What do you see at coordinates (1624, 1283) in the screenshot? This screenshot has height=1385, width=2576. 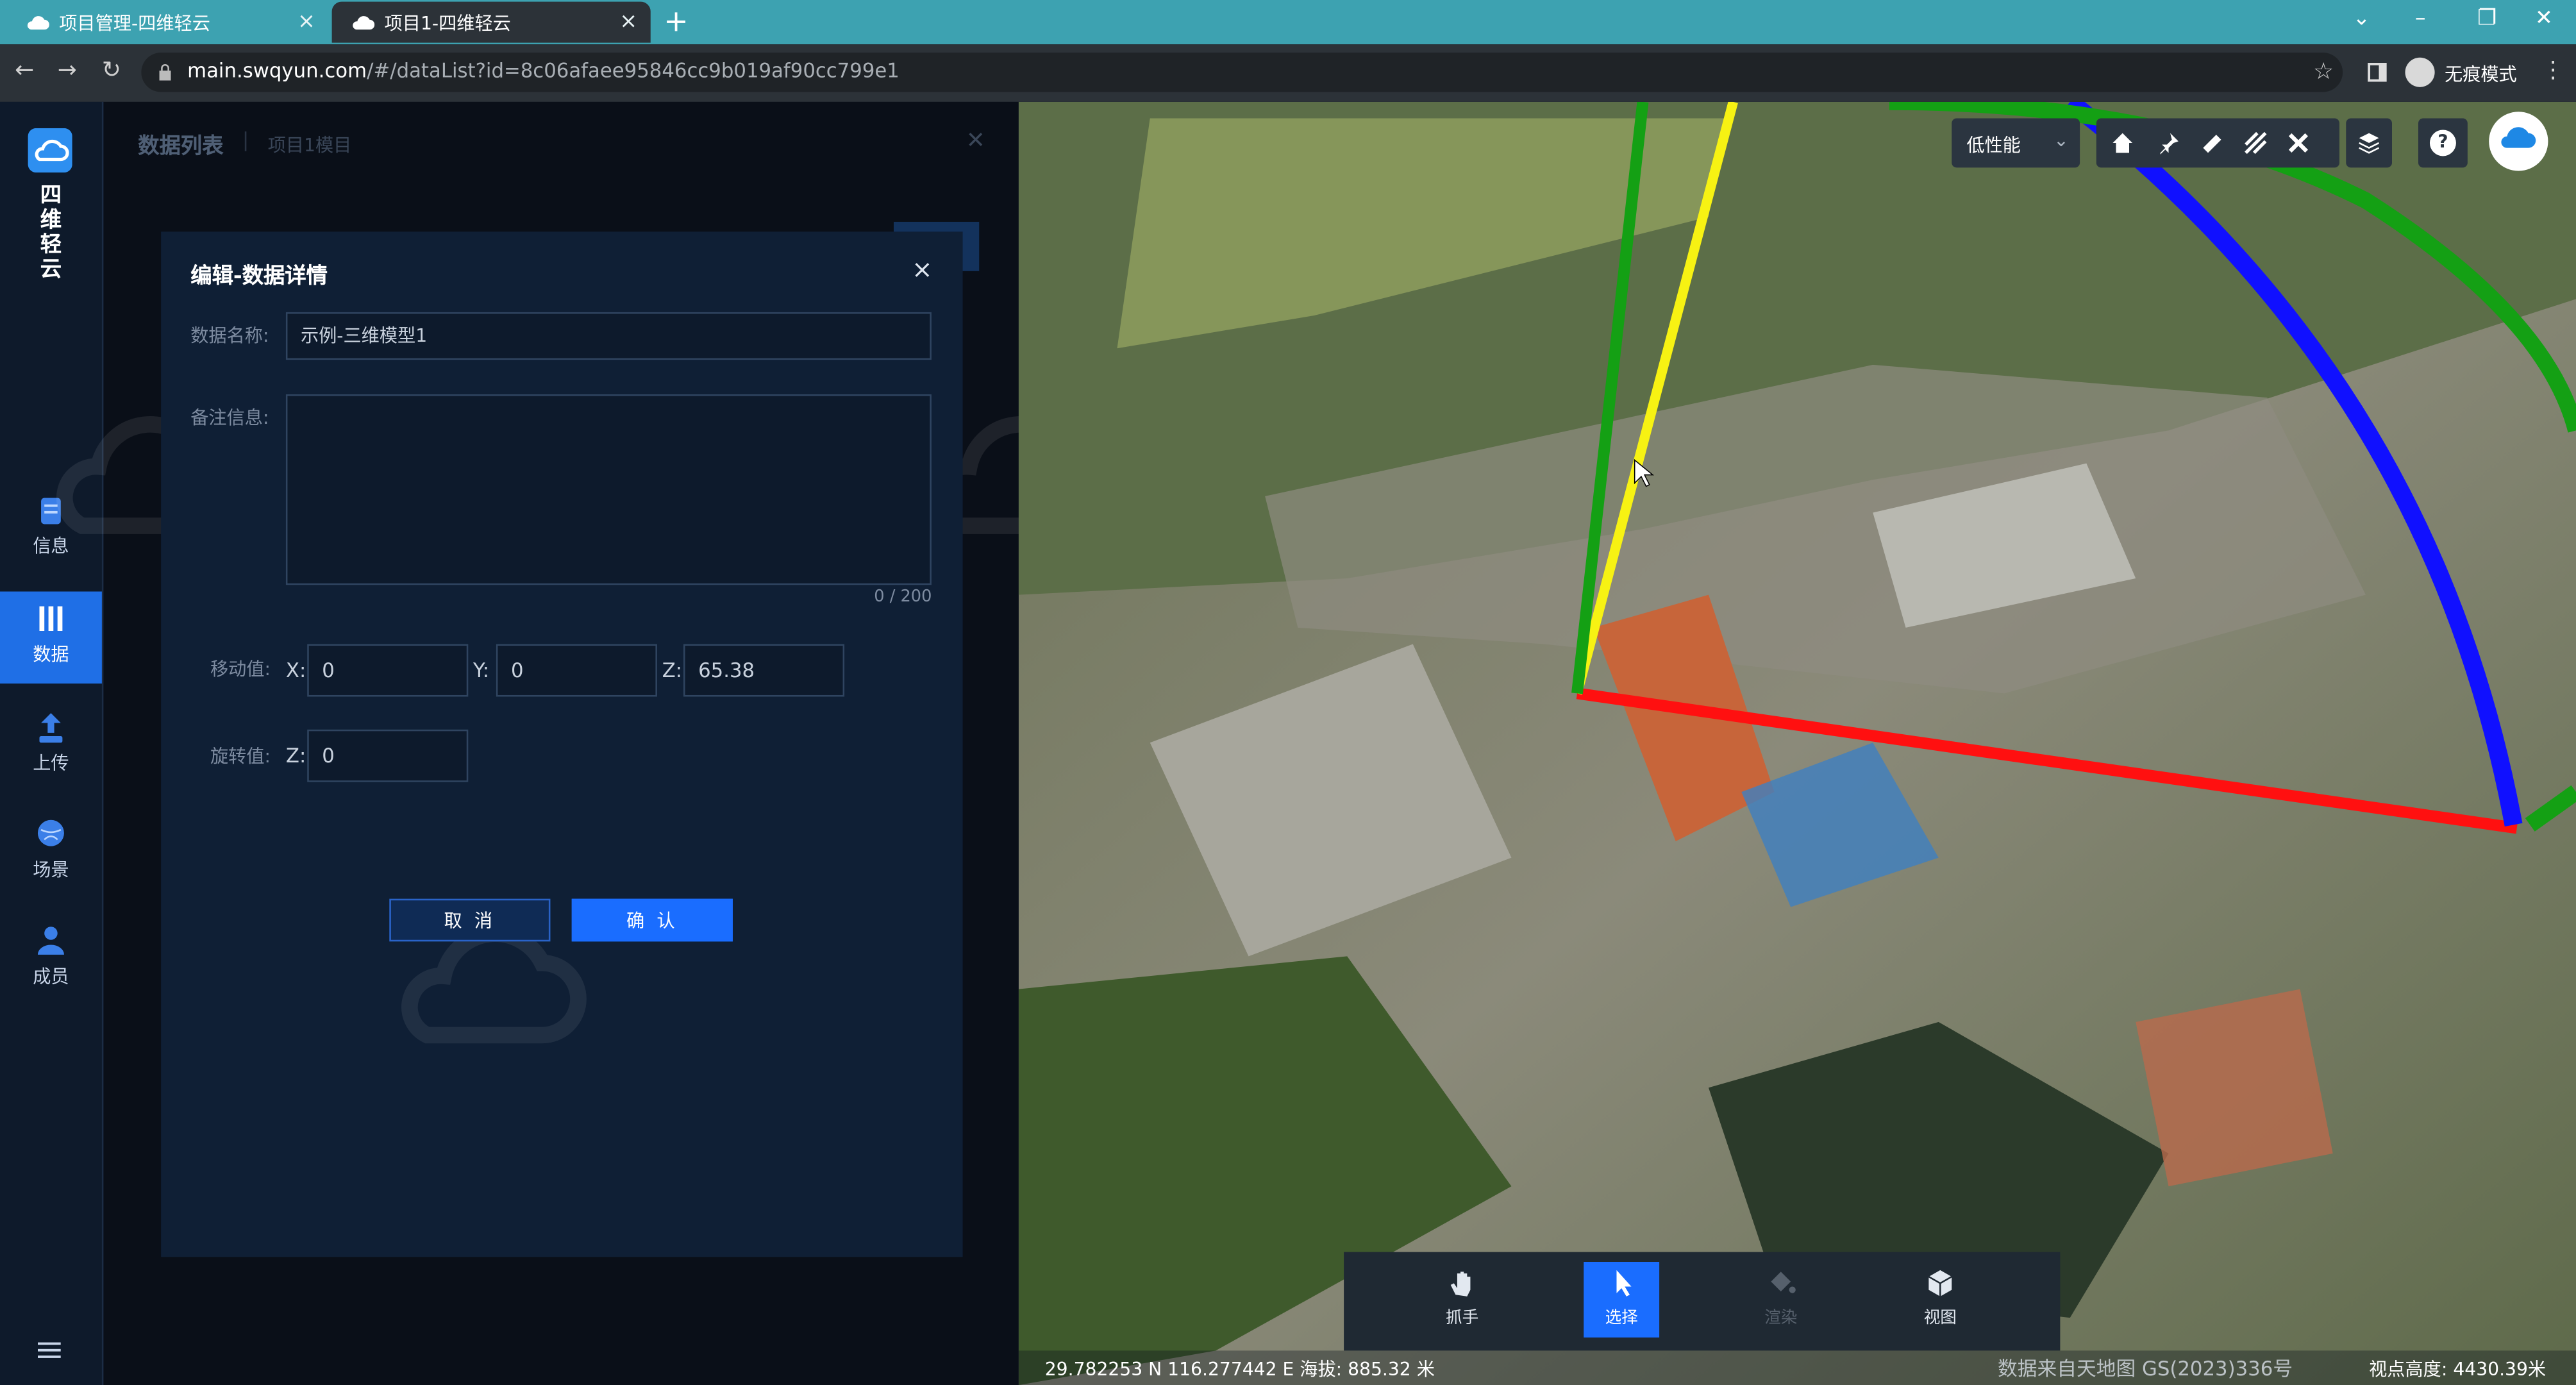 I see `pointer-icon` at bounding box center [1624, 1283].